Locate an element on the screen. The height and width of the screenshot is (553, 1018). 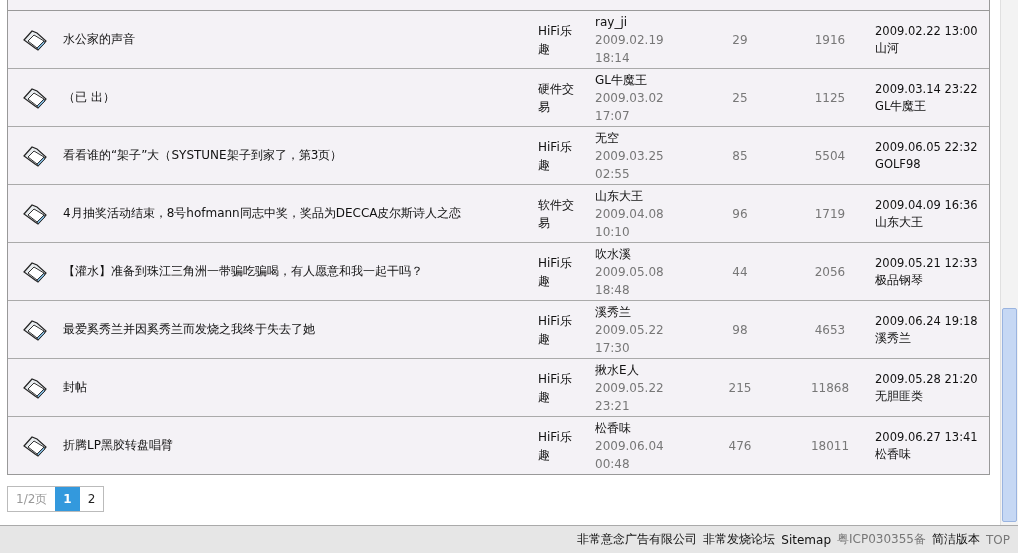
post-date: 2009.05.22 23:21 is located at coordinates (630, 397).